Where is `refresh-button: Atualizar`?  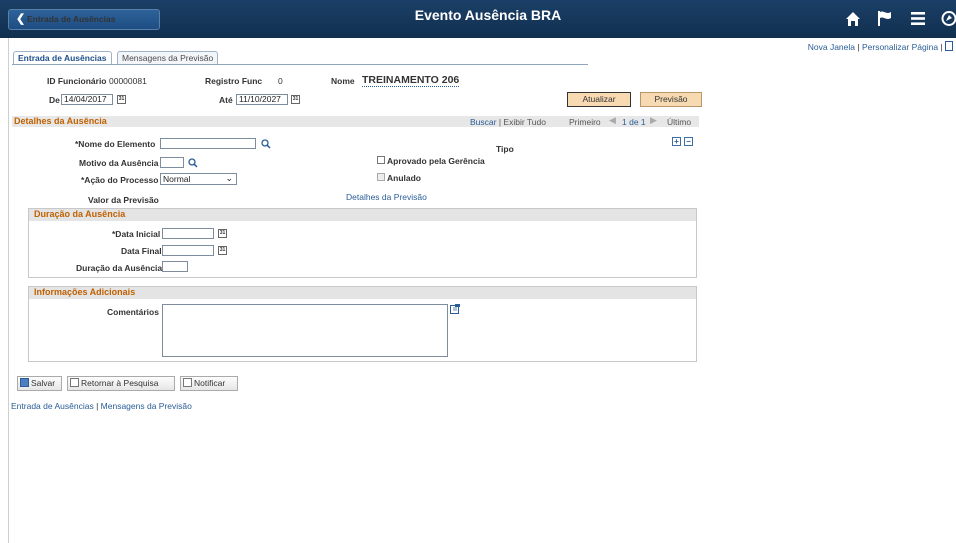
refresh-button: Atualizar is located at coordinates (599, 99).